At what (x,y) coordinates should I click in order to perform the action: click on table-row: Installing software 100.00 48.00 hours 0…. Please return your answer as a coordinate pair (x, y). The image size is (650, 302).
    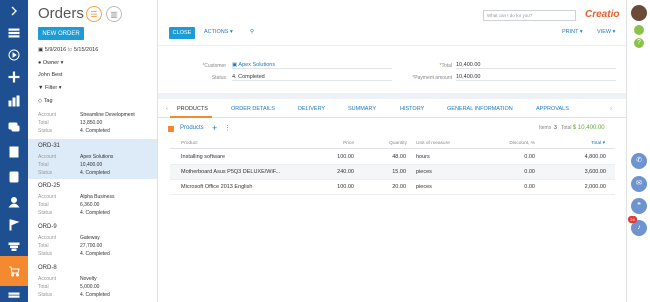
    Looking at the image, I should click on (392, 157).